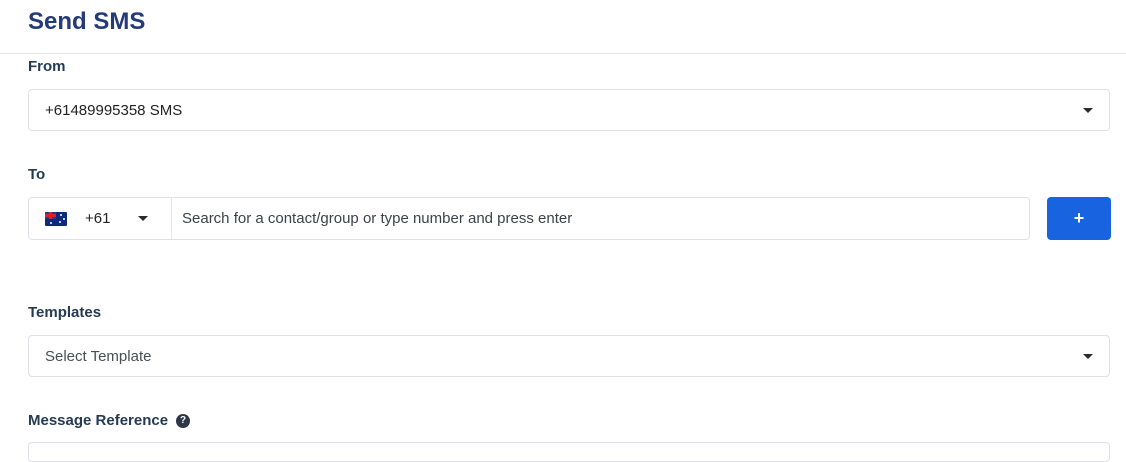  Describe the element at coordinates (569, 110) in the screenshot. I see `from-select: +61489995358 SMS` at that location.